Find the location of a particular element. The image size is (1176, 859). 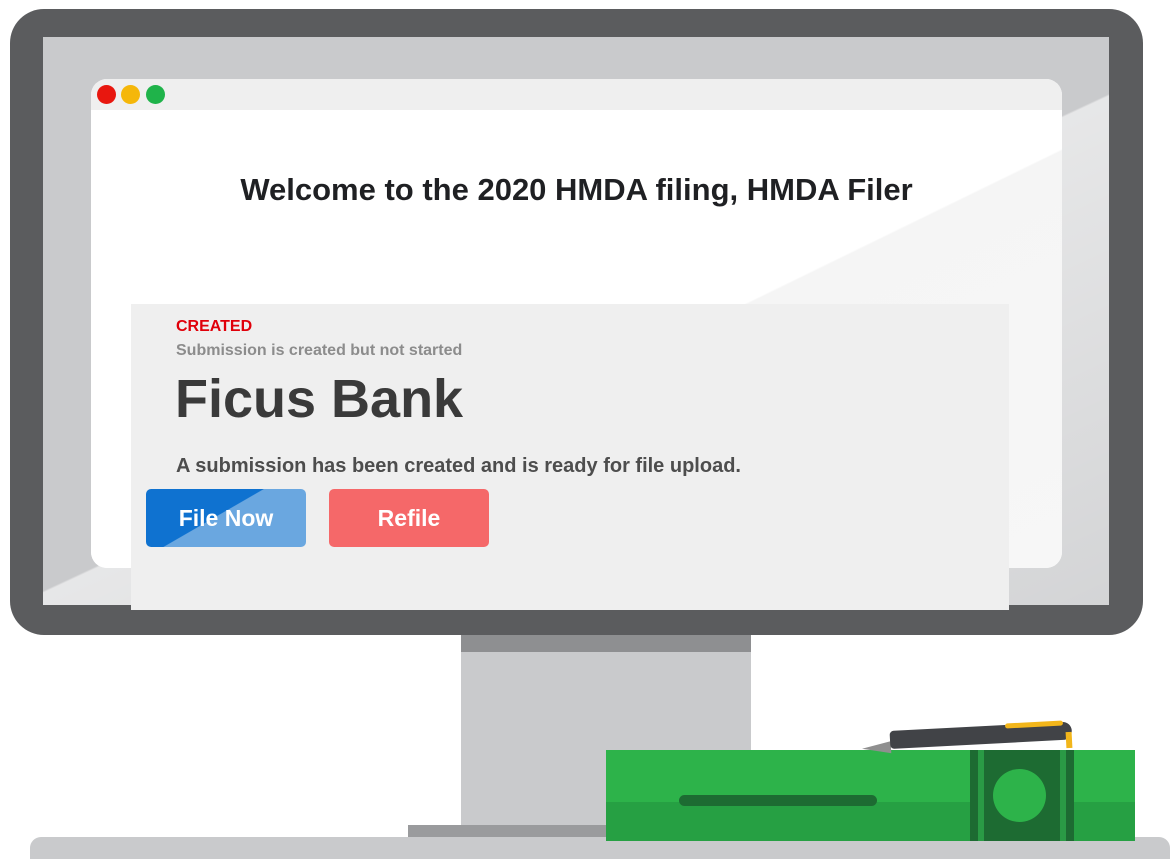

maximize-dot-icon is located at coordinates (155, 94).